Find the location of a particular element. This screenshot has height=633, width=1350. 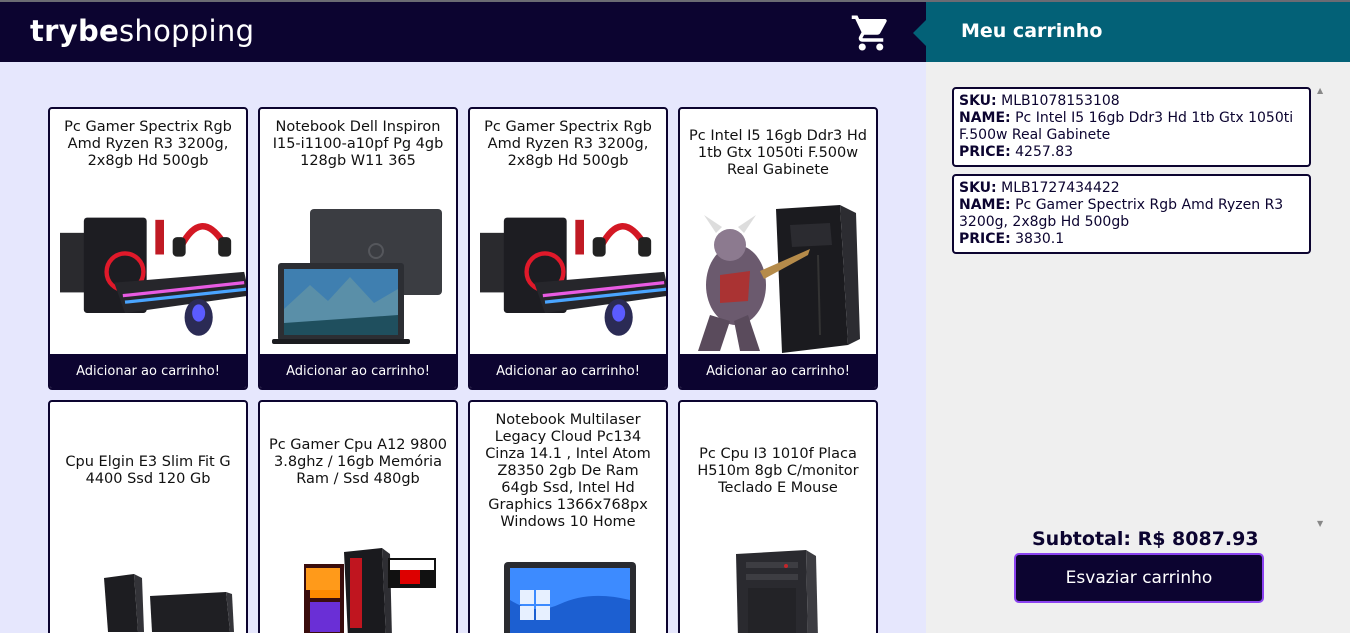

slim-cpu-image is located at coordinates (169, 603).